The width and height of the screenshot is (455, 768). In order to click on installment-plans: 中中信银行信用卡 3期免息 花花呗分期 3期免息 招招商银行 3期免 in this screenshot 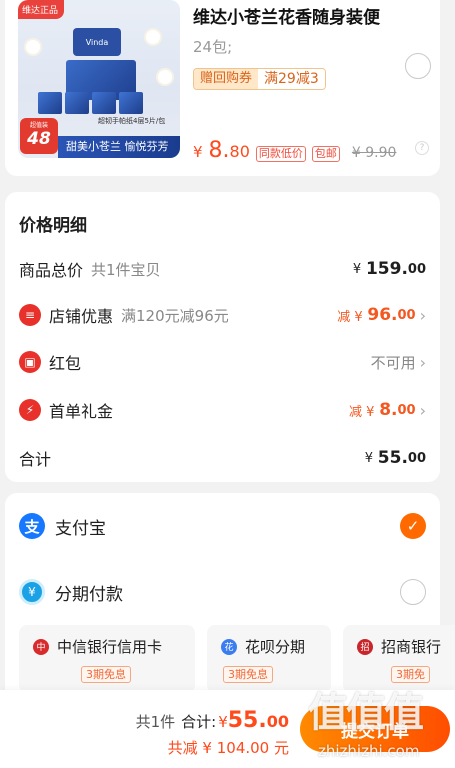, I will do `click(237, 659)`.